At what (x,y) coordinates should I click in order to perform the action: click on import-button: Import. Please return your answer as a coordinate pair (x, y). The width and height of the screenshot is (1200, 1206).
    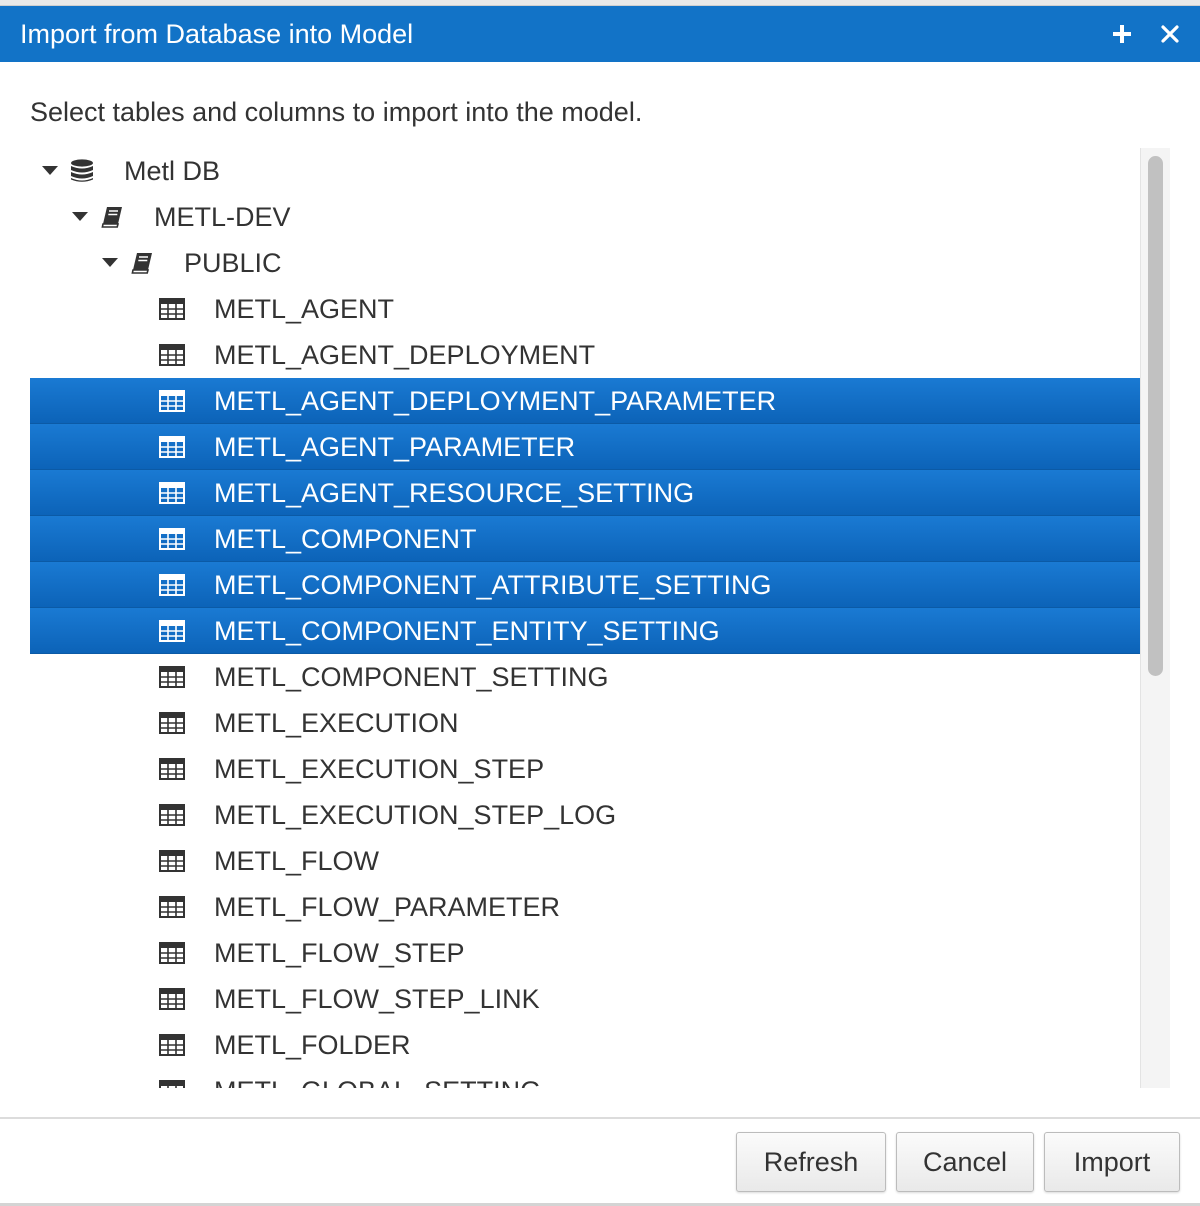
    Looking at the image, I should click on (1112, 1162).